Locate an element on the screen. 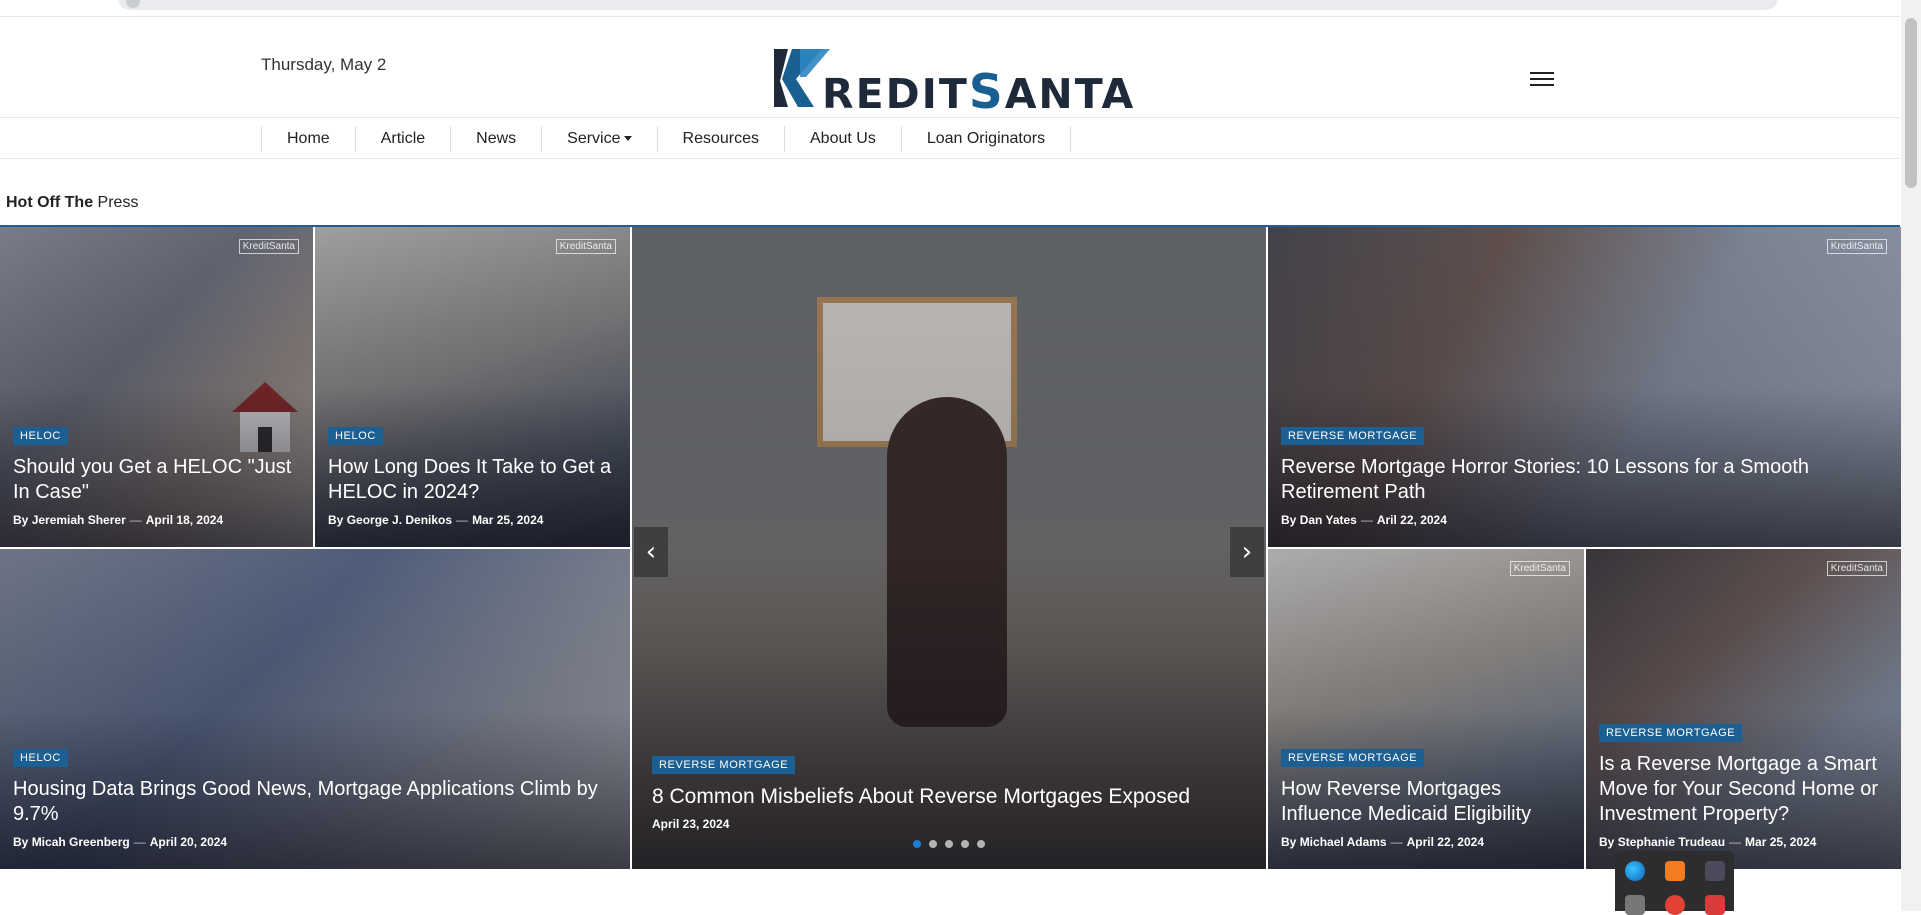 This screenshot has height=915, width=1921. taskbar-flyout is located at coordinates (1674, 883).